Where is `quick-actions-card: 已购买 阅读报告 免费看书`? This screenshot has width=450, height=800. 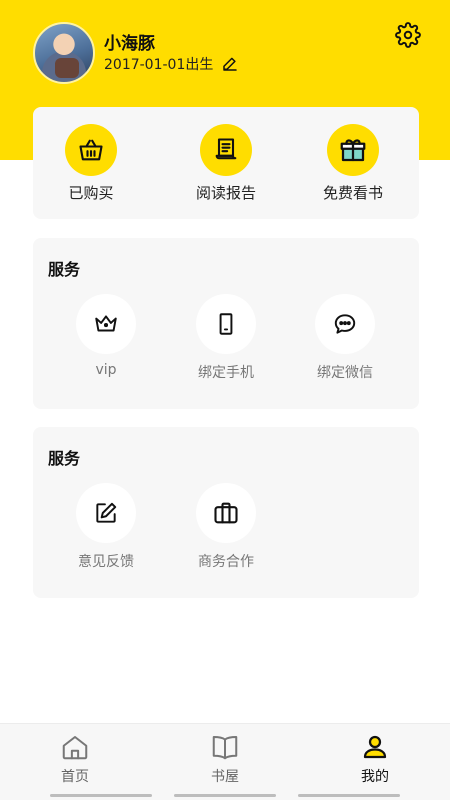 quick-actions-card: 已购买 阅读报告 免费看书 is located at coordinates (226, 163).